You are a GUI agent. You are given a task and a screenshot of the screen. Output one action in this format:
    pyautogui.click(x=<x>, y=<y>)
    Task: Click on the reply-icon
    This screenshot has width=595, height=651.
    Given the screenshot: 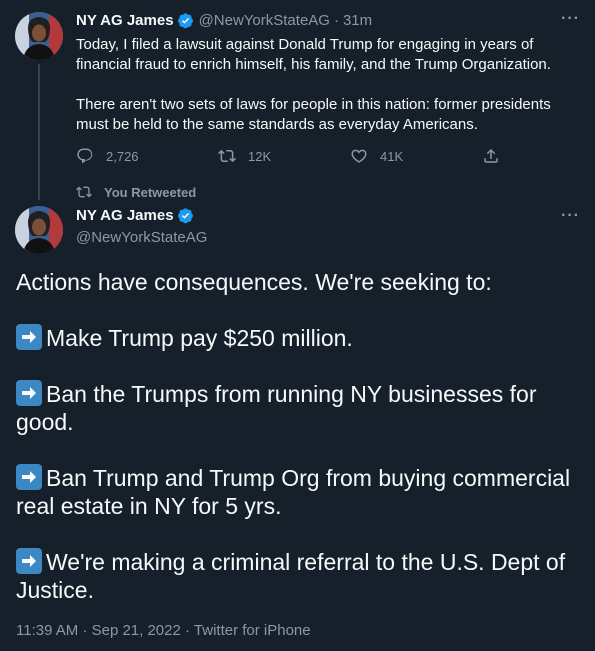 What is the action you would take?
    pyautogui.click(x=85, y=156)
    